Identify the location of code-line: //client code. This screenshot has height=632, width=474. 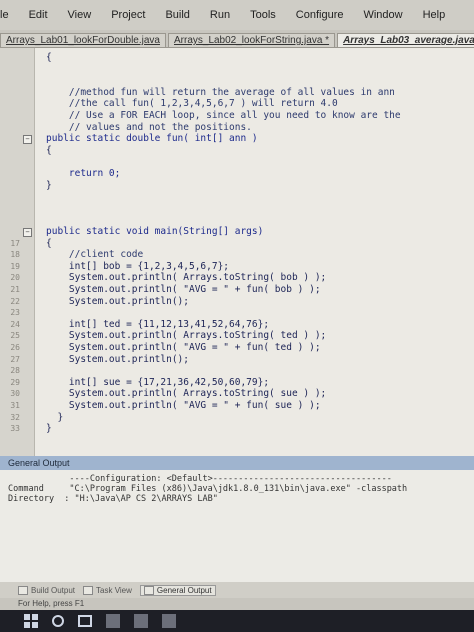
(94, 254).